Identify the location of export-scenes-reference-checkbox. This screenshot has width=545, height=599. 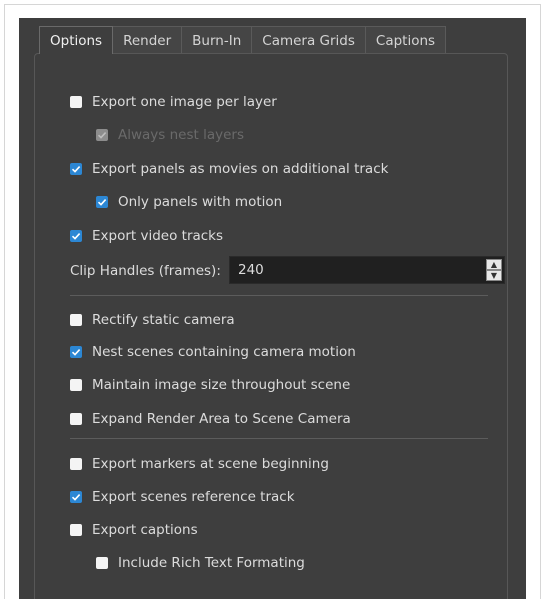
(76, 497).